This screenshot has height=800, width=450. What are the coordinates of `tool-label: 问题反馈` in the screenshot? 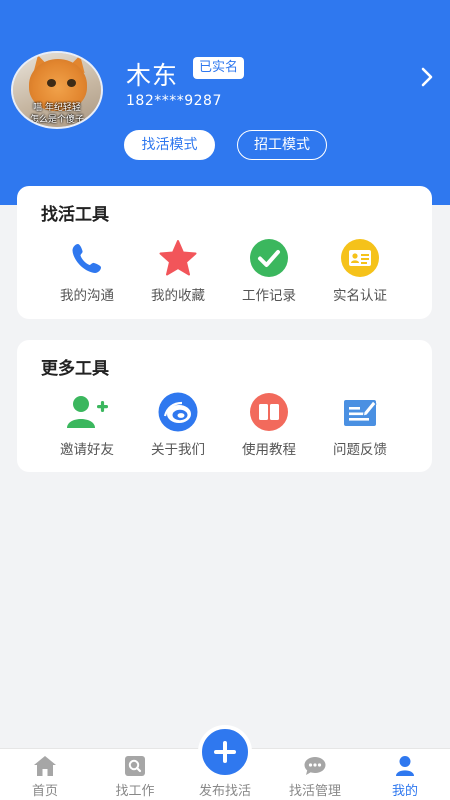 It's located at (360, 450).